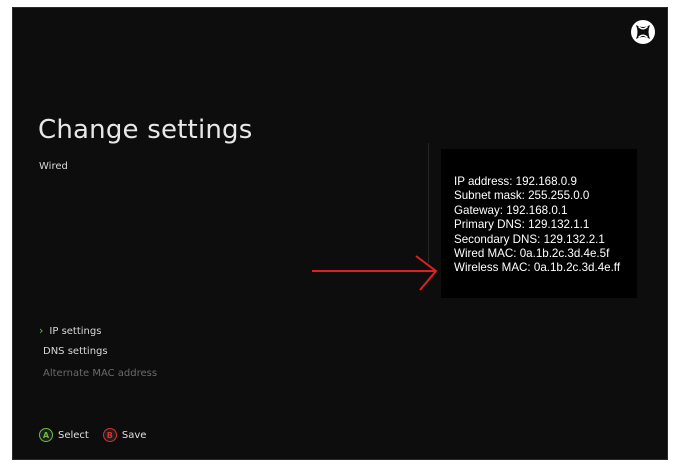 This screenshot has height=467, width=673. I want to click on wired-mac-line: Wired MAC: 0a.1b.2c.3d.4e.5f, so click(532, 254).